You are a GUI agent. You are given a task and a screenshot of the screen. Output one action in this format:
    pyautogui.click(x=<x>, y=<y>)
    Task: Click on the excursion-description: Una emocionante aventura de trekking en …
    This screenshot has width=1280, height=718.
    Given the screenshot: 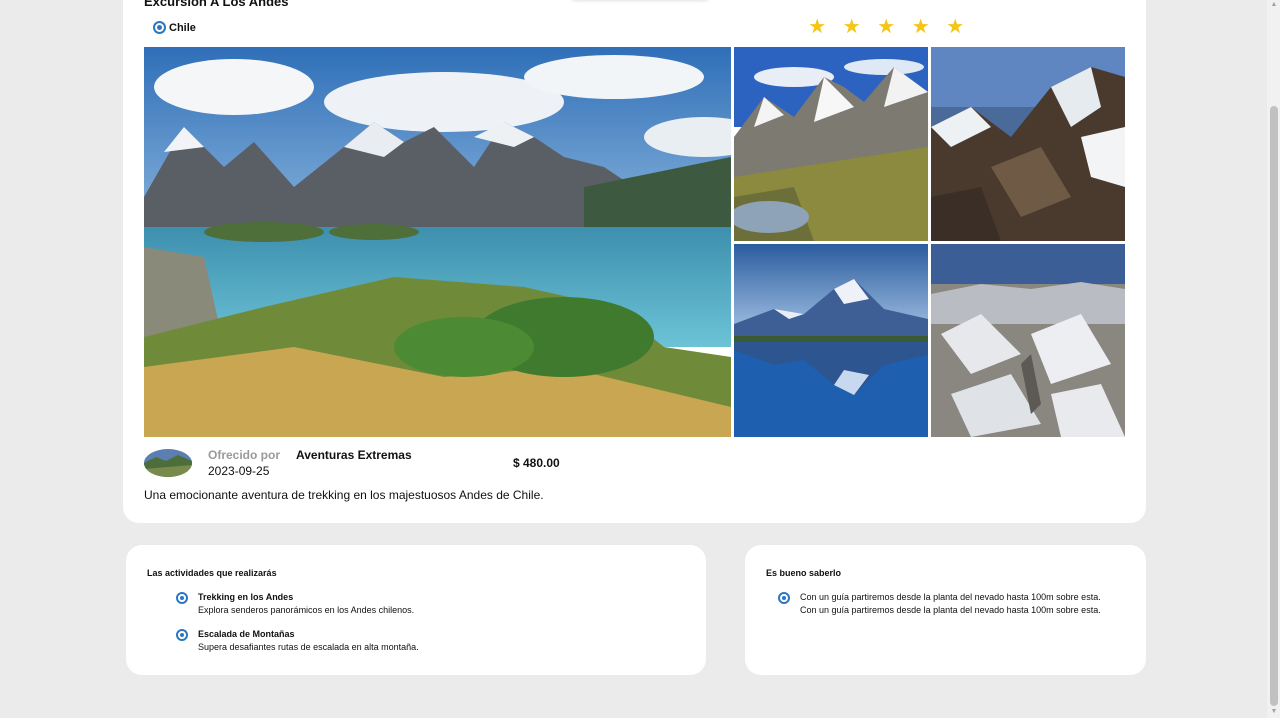 What is the action you would take?
    pyautogui.click(x=344, y=495)
    